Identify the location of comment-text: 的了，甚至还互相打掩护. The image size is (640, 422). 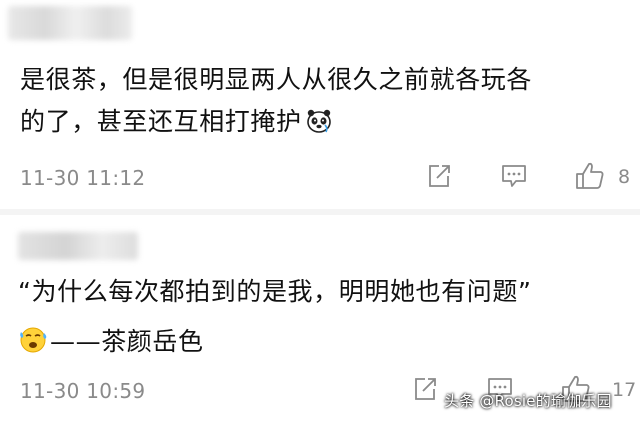
(161, 121).